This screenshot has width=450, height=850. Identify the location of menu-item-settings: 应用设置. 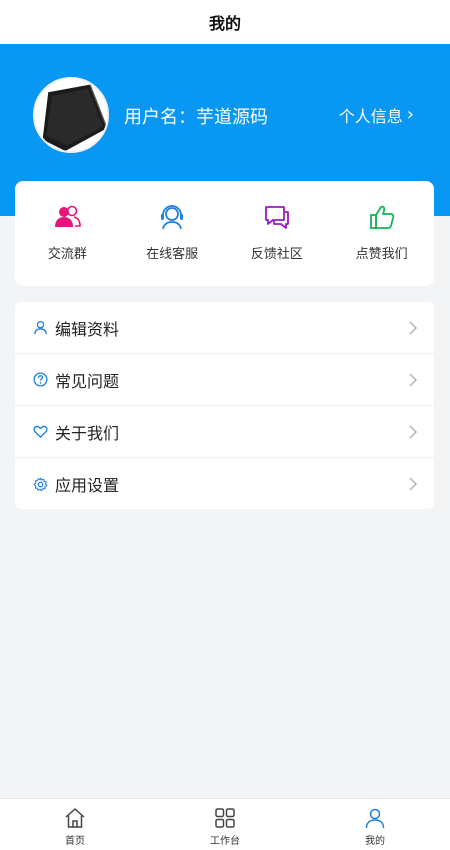
(224, 484).